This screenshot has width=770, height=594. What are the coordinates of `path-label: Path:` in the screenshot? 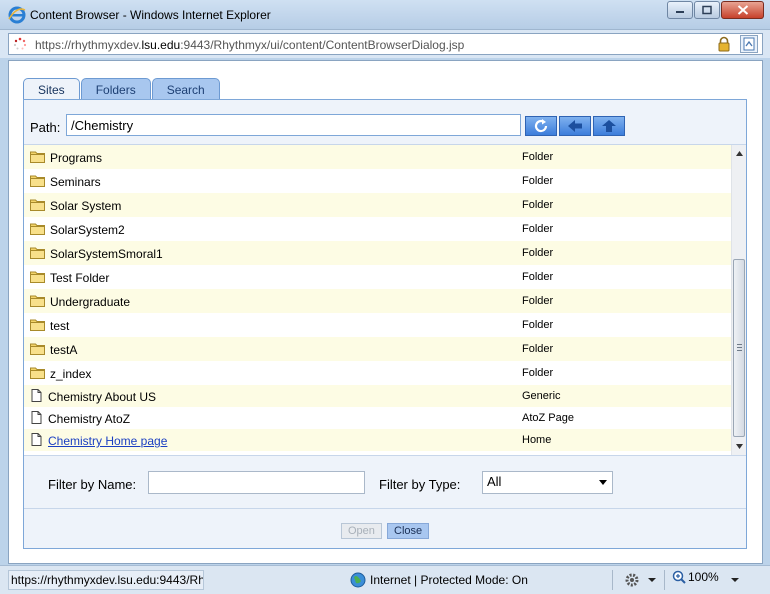 It's located at (45, 127).